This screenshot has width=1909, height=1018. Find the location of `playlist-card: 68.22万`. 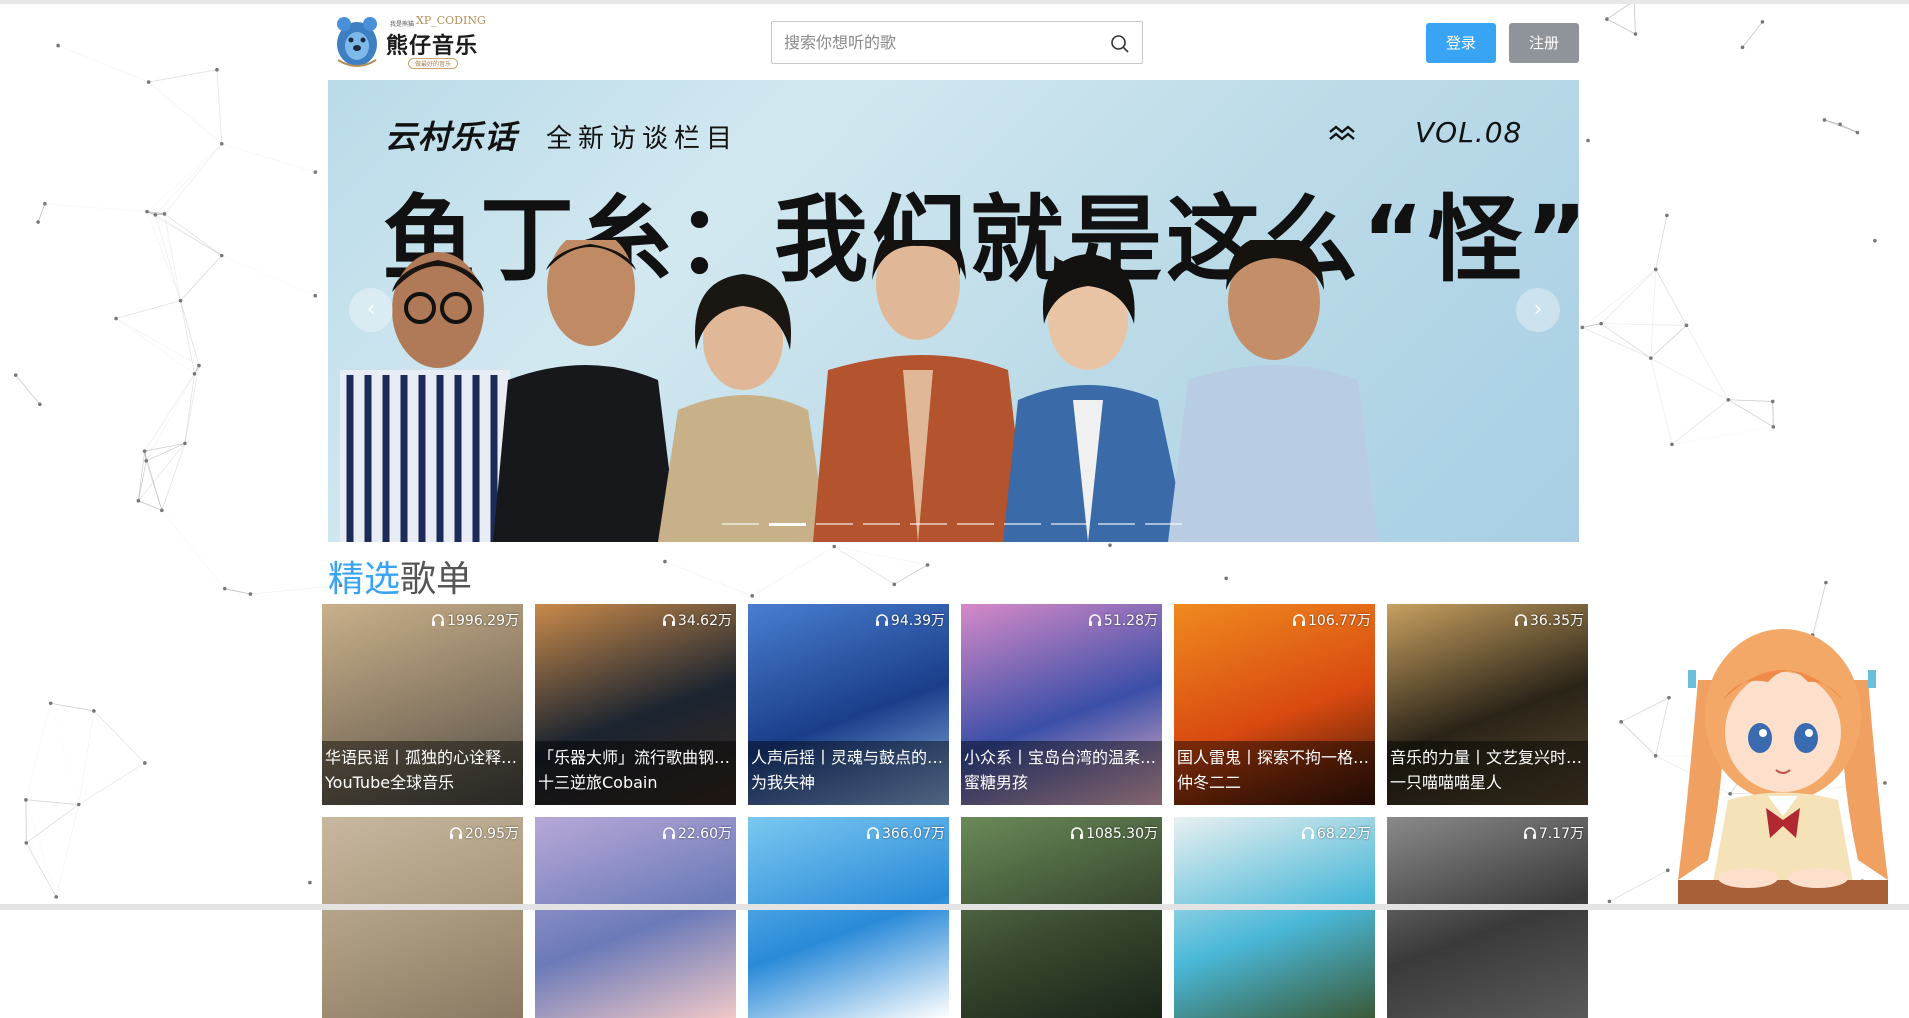

playlist-card: 68.22万 is located at coordinates (1274, 917).